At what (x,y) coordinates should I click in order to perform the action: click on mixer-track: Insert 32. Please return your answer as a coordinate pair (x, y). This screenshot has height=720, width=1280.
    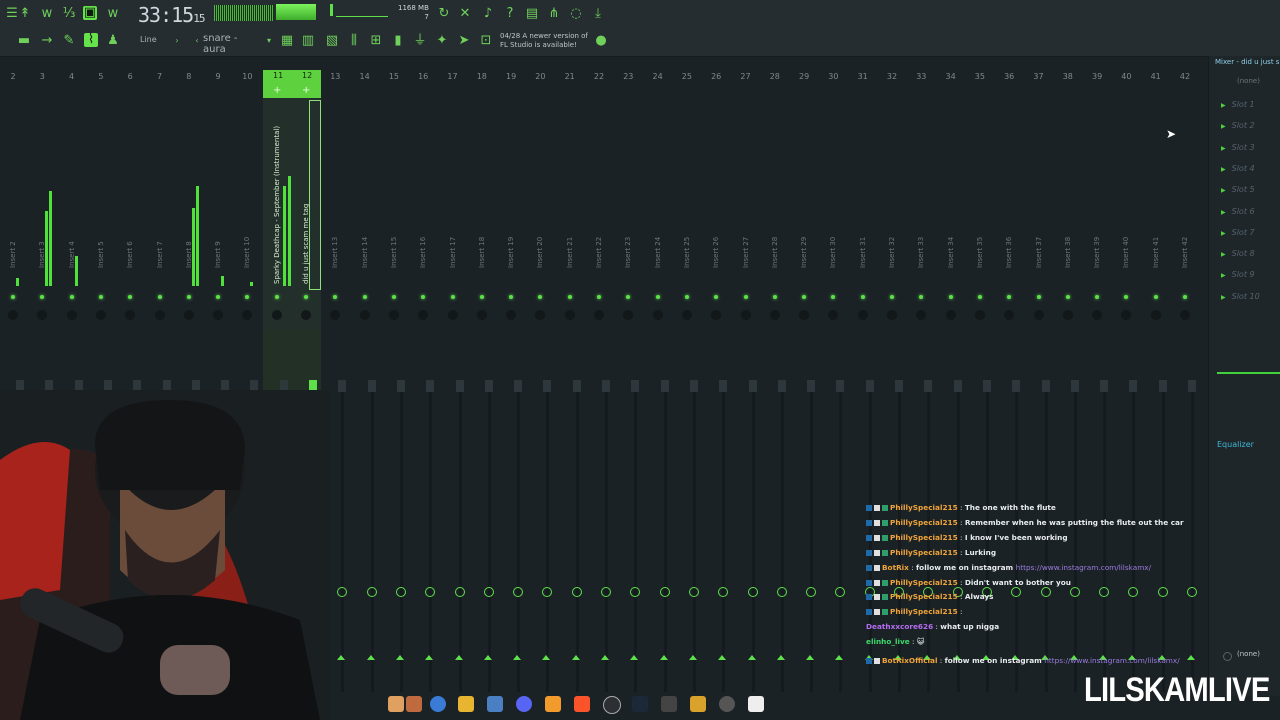
    Looking at the image, I should click on (892, 218).